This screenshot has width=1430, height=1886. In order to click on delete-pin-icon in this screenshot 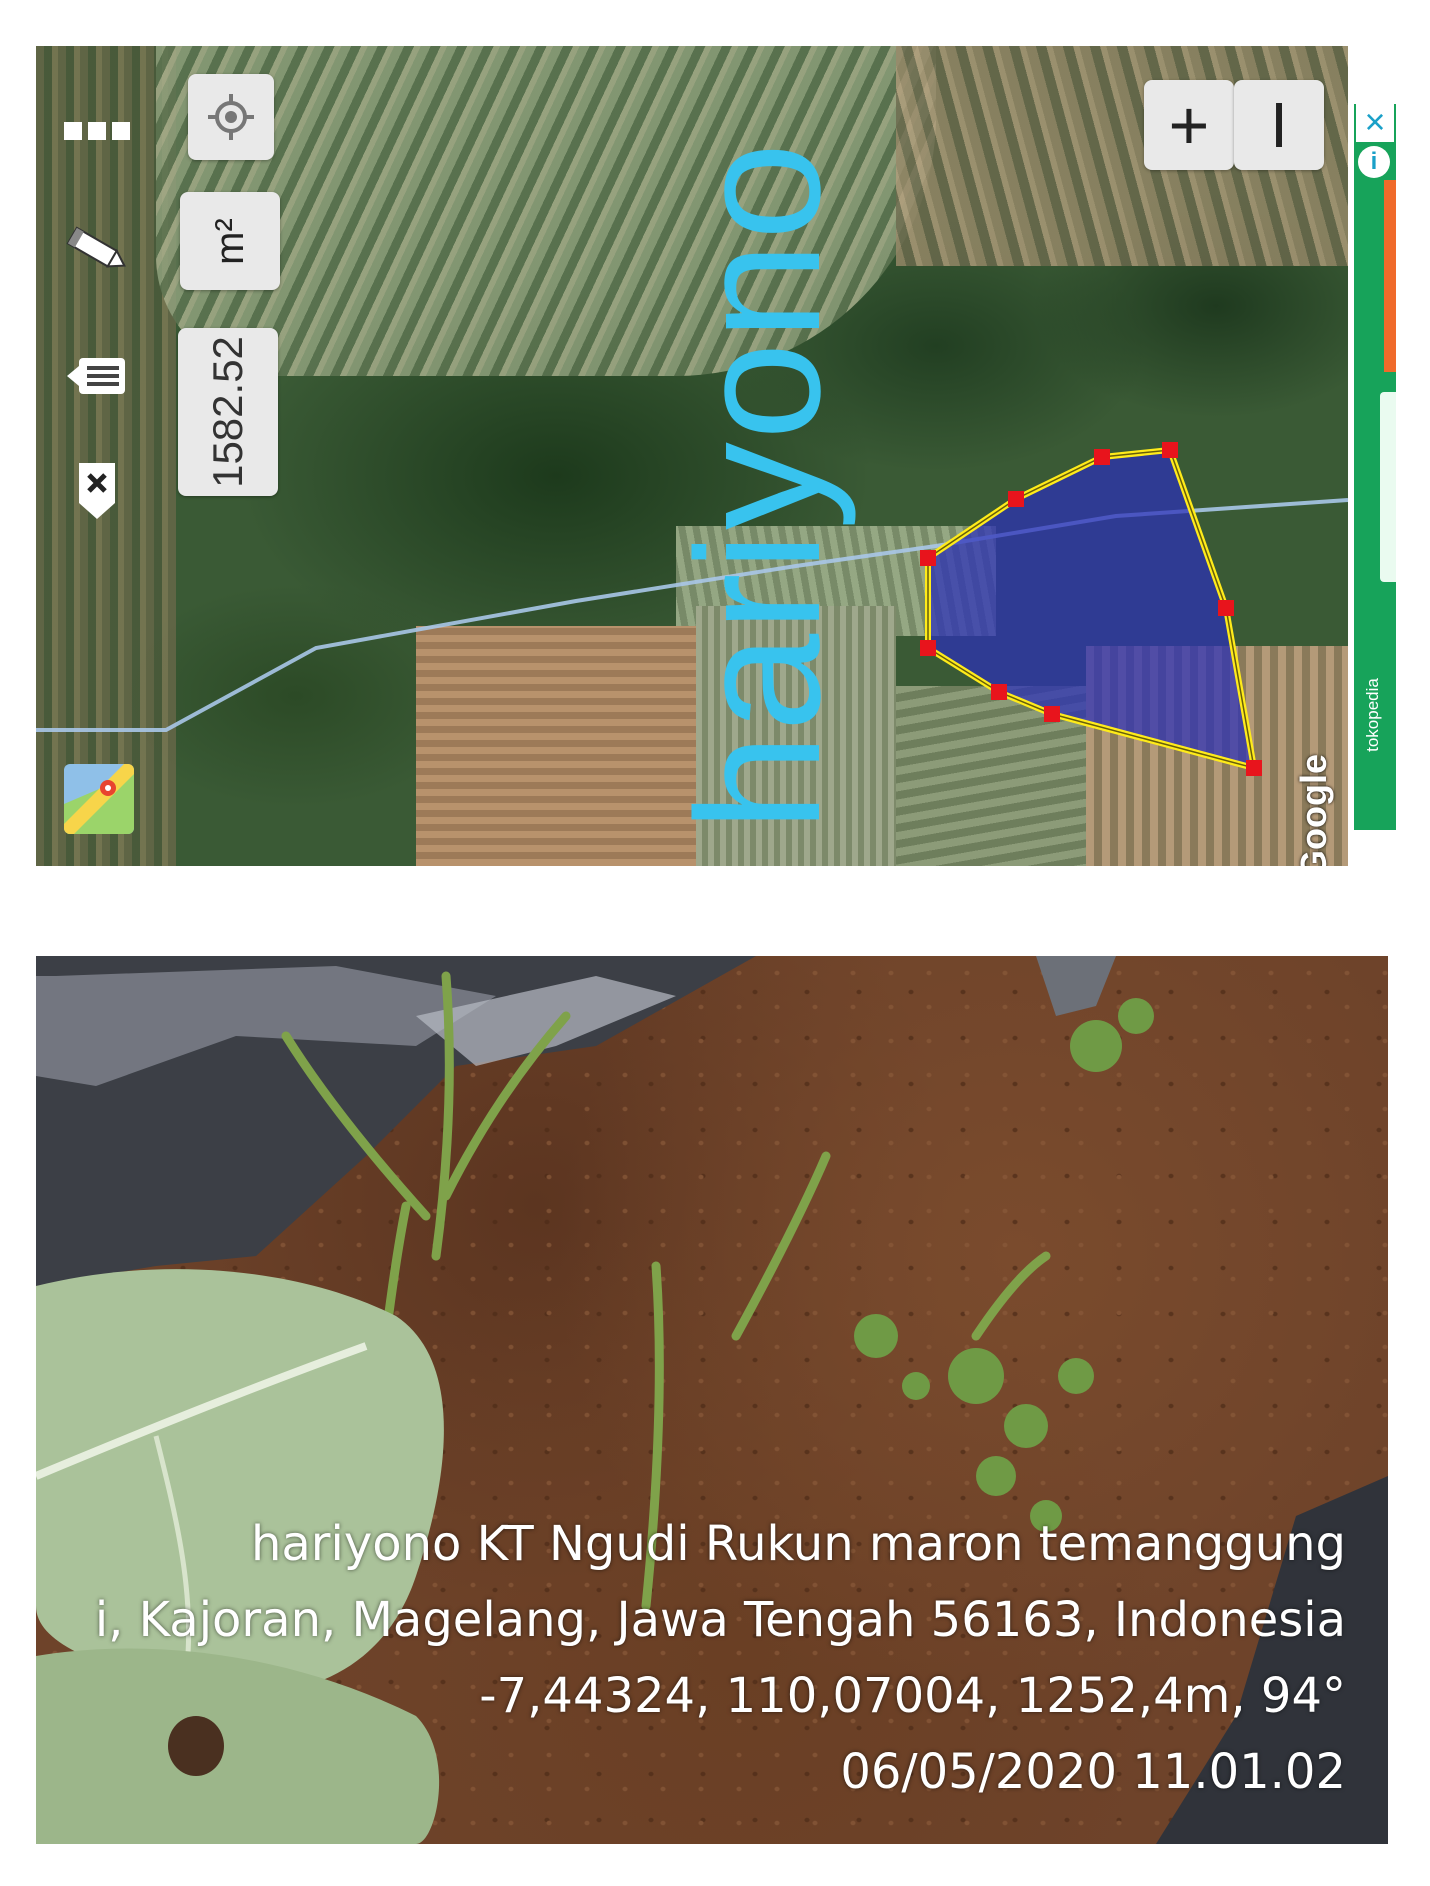, I will do `click(97, 491)`.